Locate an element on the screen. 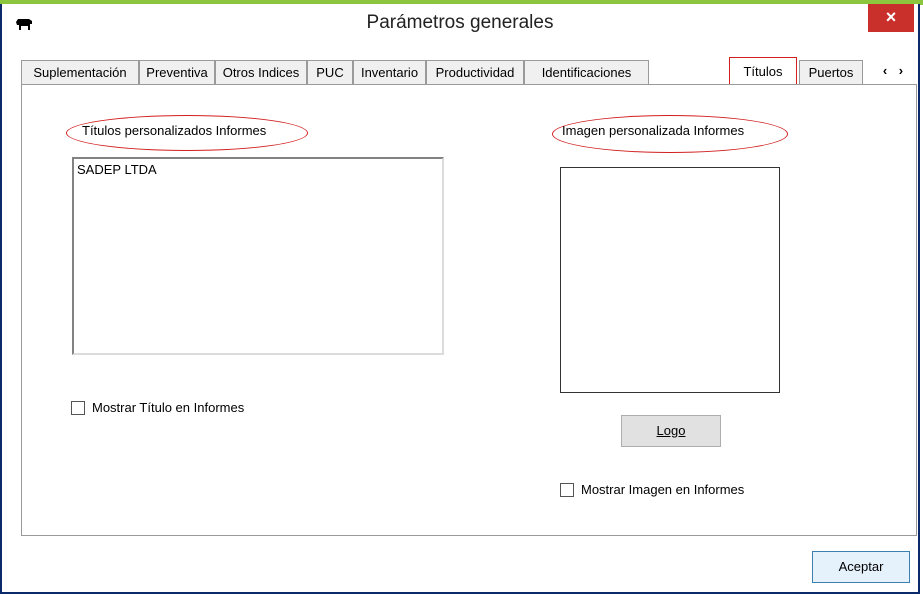  mostrar-imagen-label: Mostrar Imagen en Informes is located at coordinates (663, 489).